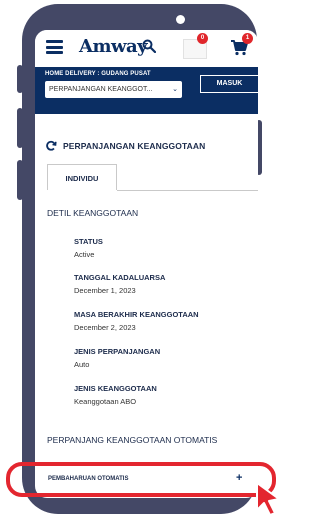 The image size is (320, 523). I want to click on notification-badge: 0, so click(202, 38).